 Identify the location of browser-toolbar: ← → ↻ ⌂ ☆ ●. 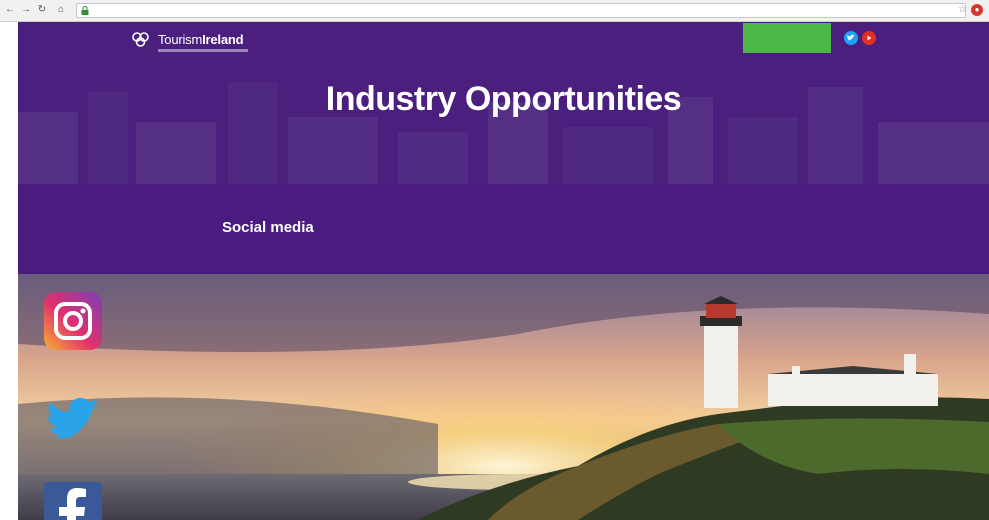
(494, 11).